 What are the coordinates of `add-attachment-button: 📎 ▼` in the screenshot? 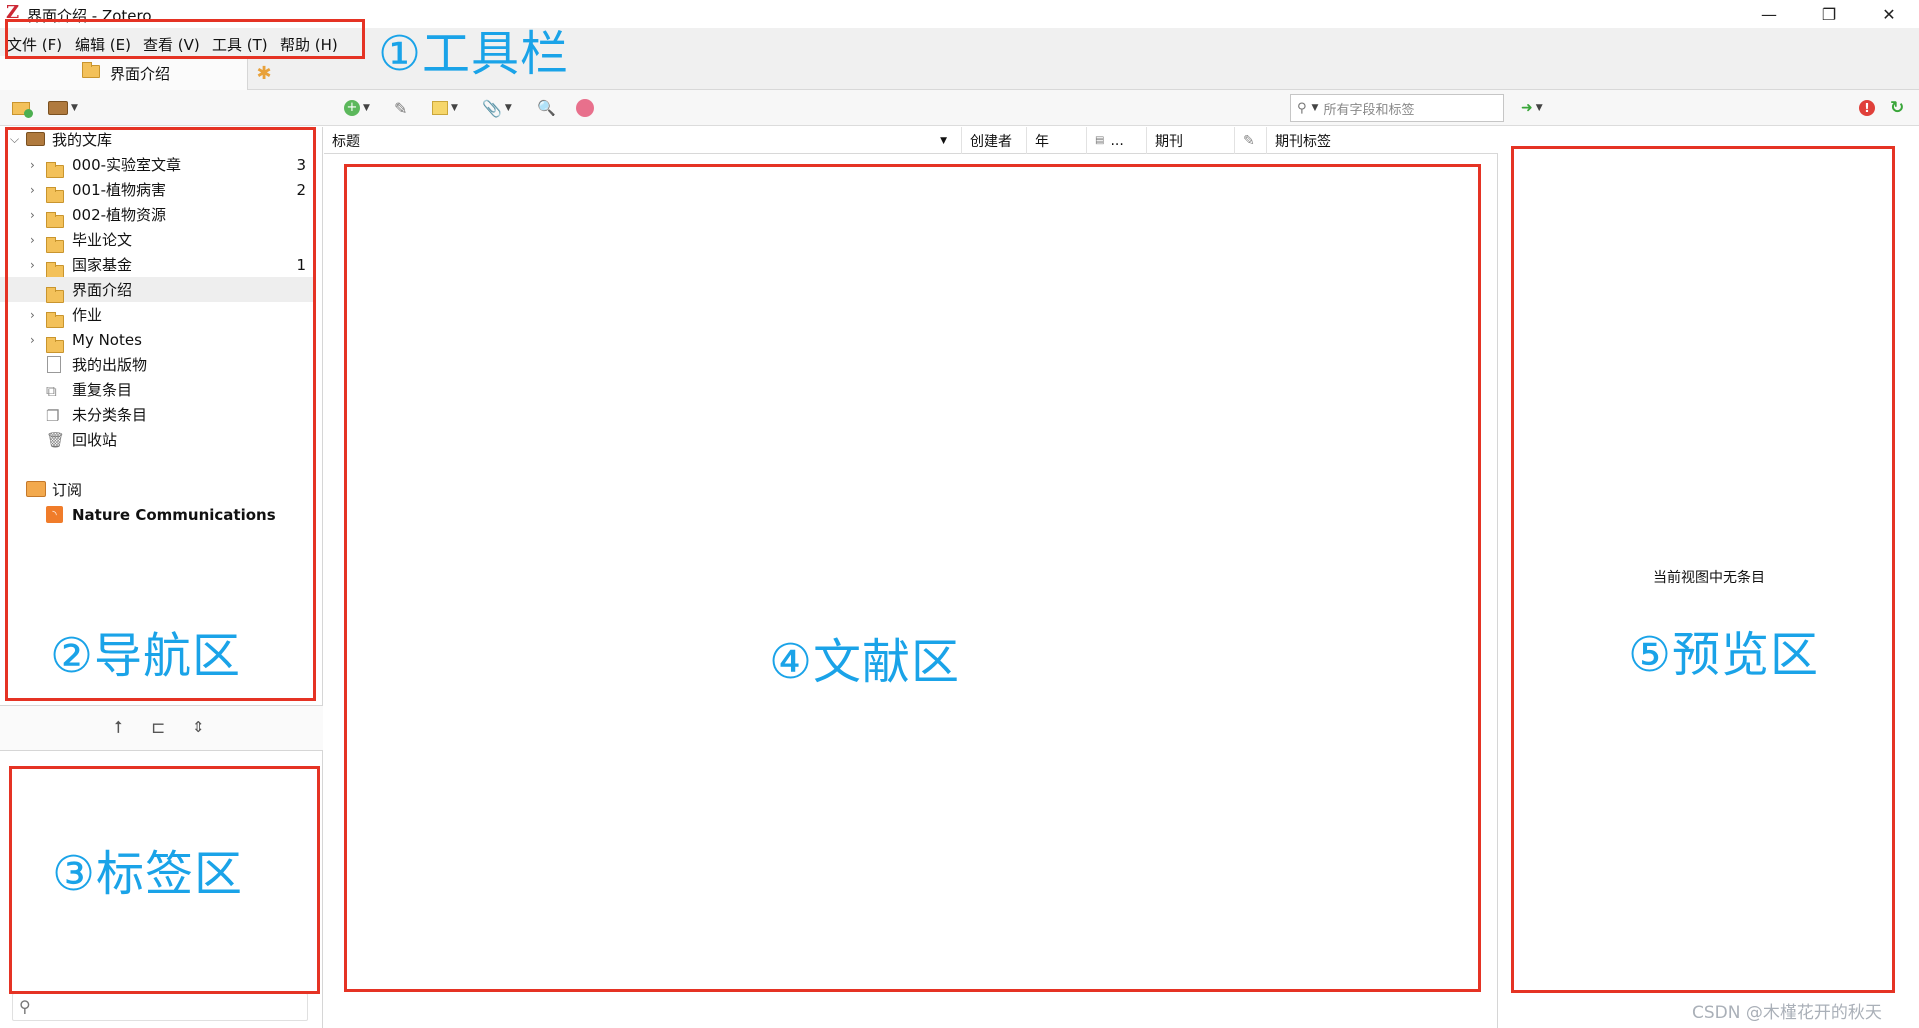 It's located at (497, 108).